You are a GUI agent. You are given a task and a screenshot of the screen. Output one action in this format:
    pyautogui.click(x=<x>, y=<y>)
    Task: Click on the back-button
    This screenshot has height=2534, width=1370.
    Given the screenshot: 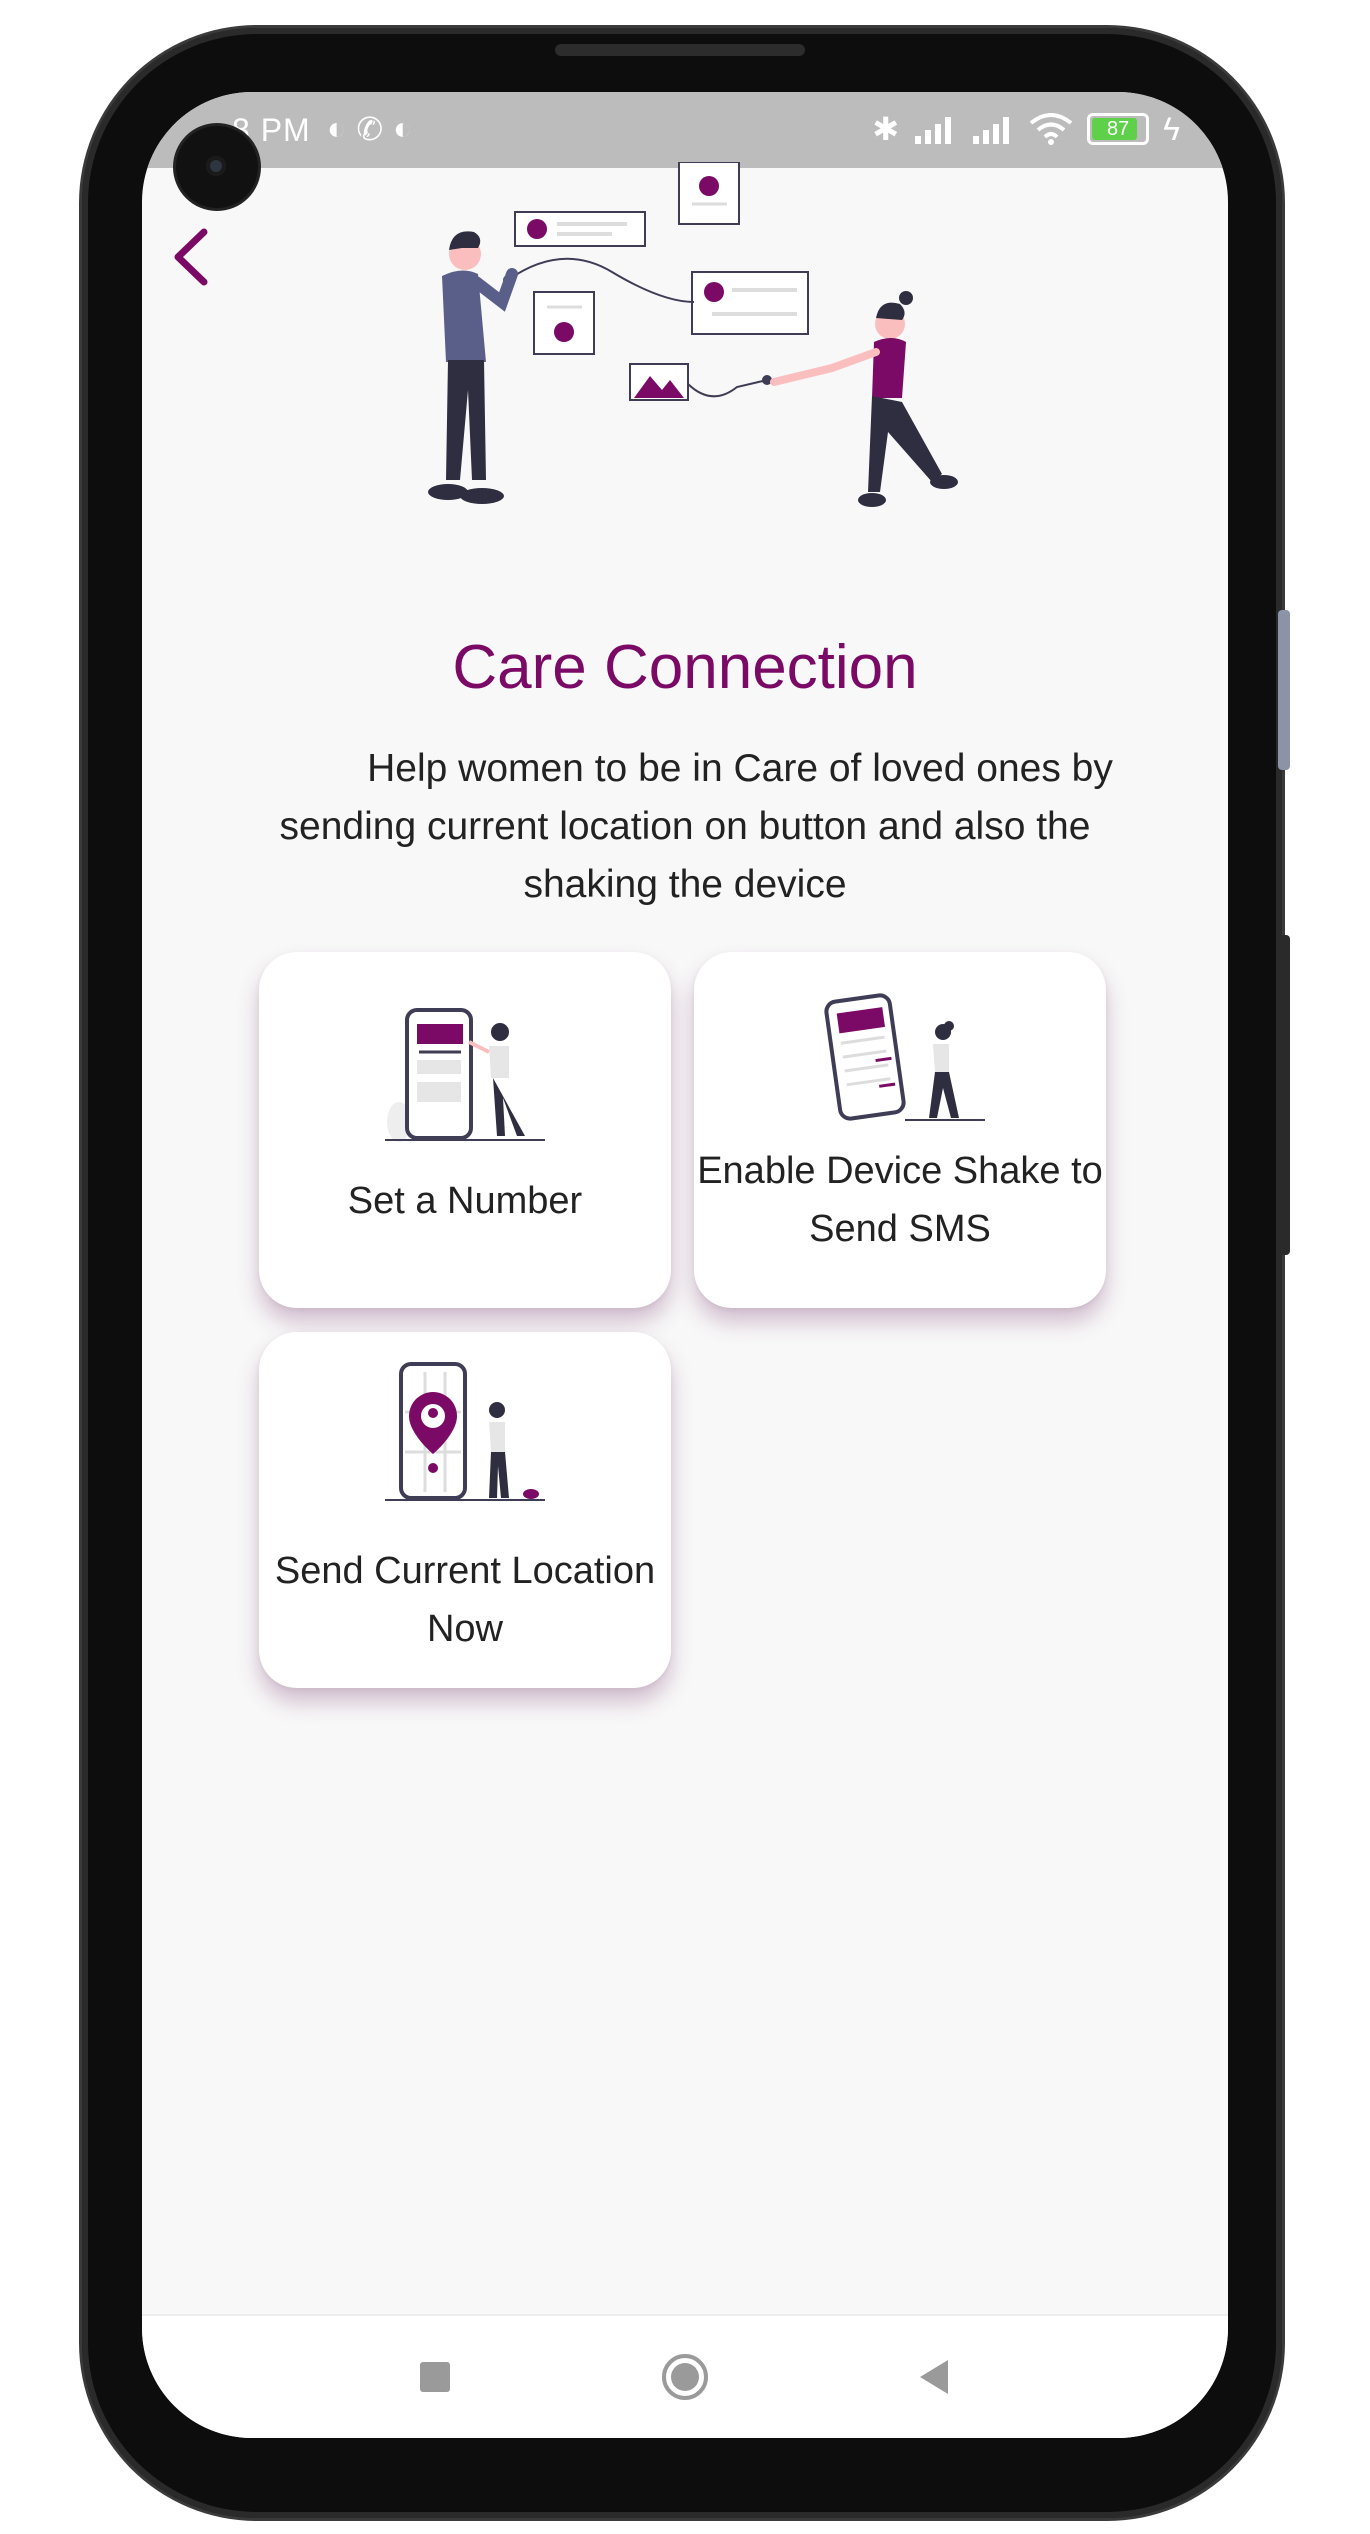 What is the action you would take?
    pyautogui.click(x=192, y=257)
    